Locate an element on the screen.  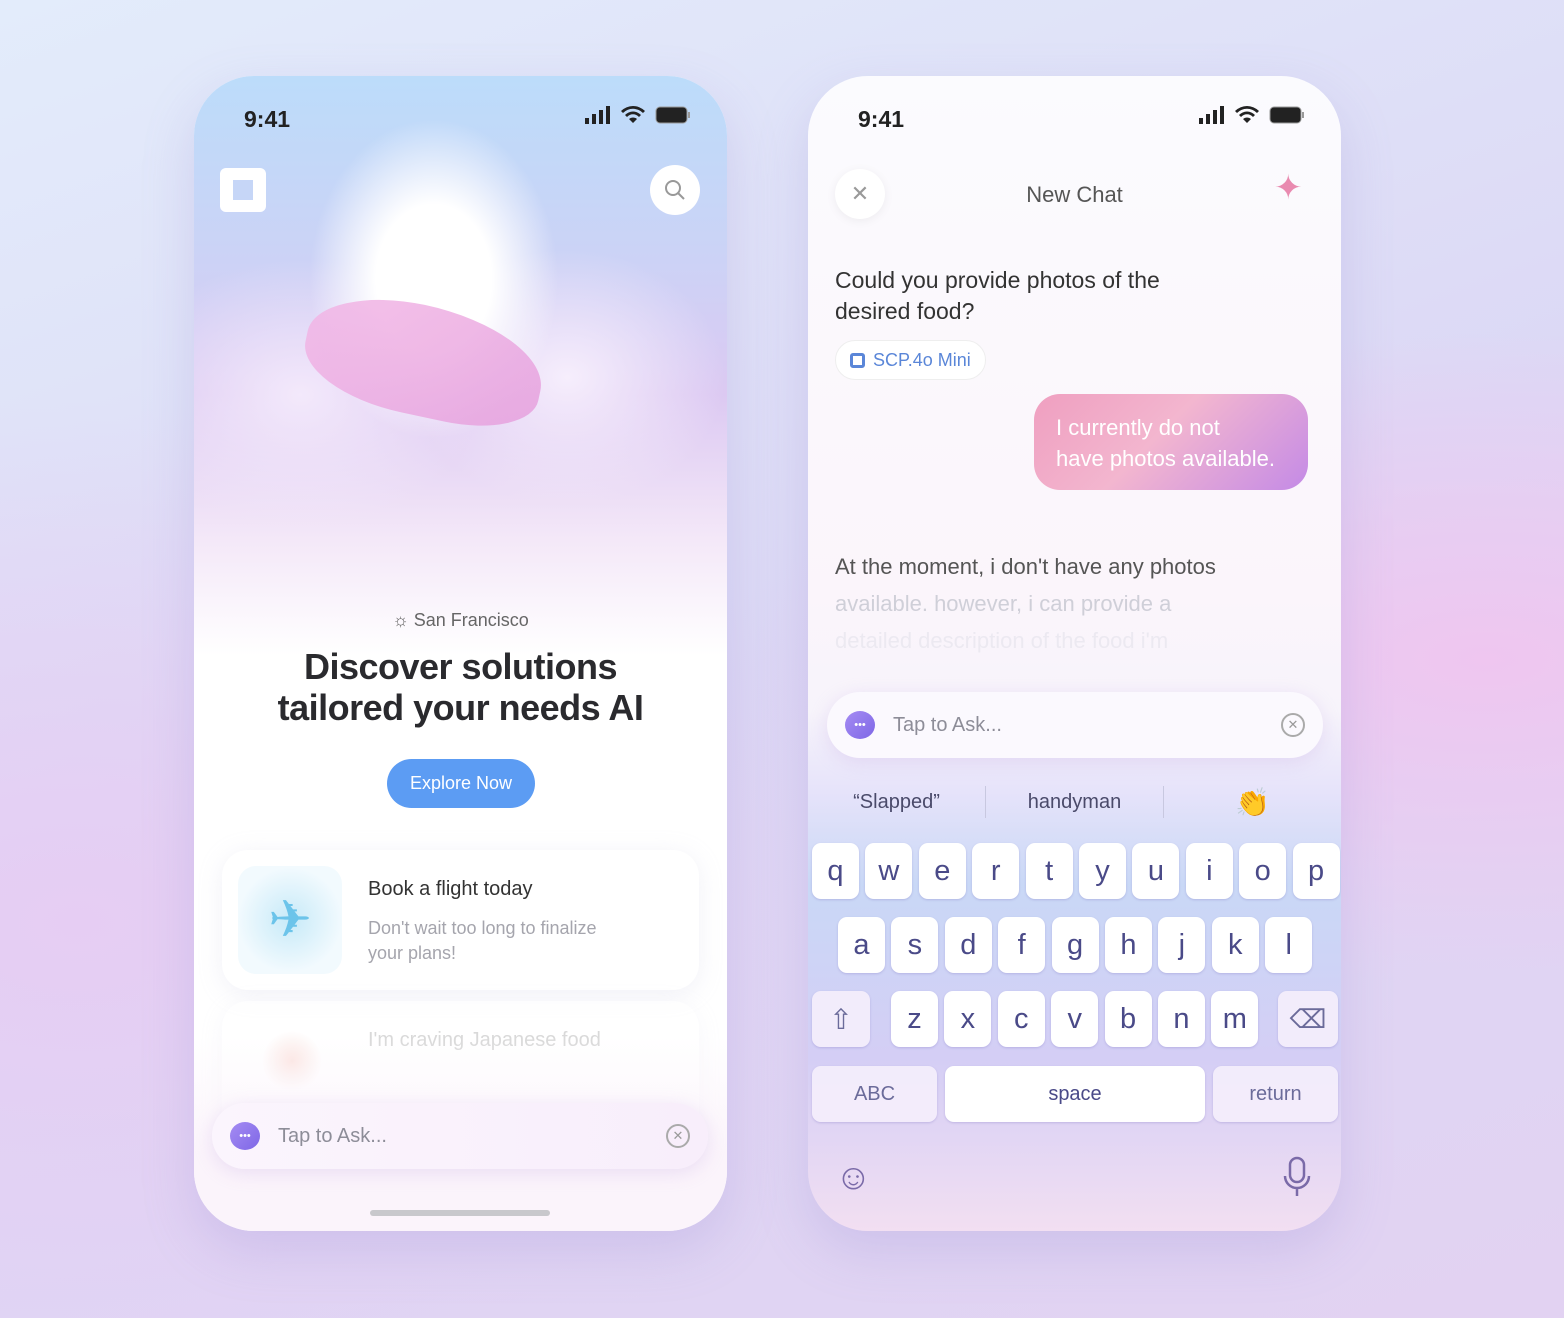
key-i: i is located at coordinates (1209, 871).